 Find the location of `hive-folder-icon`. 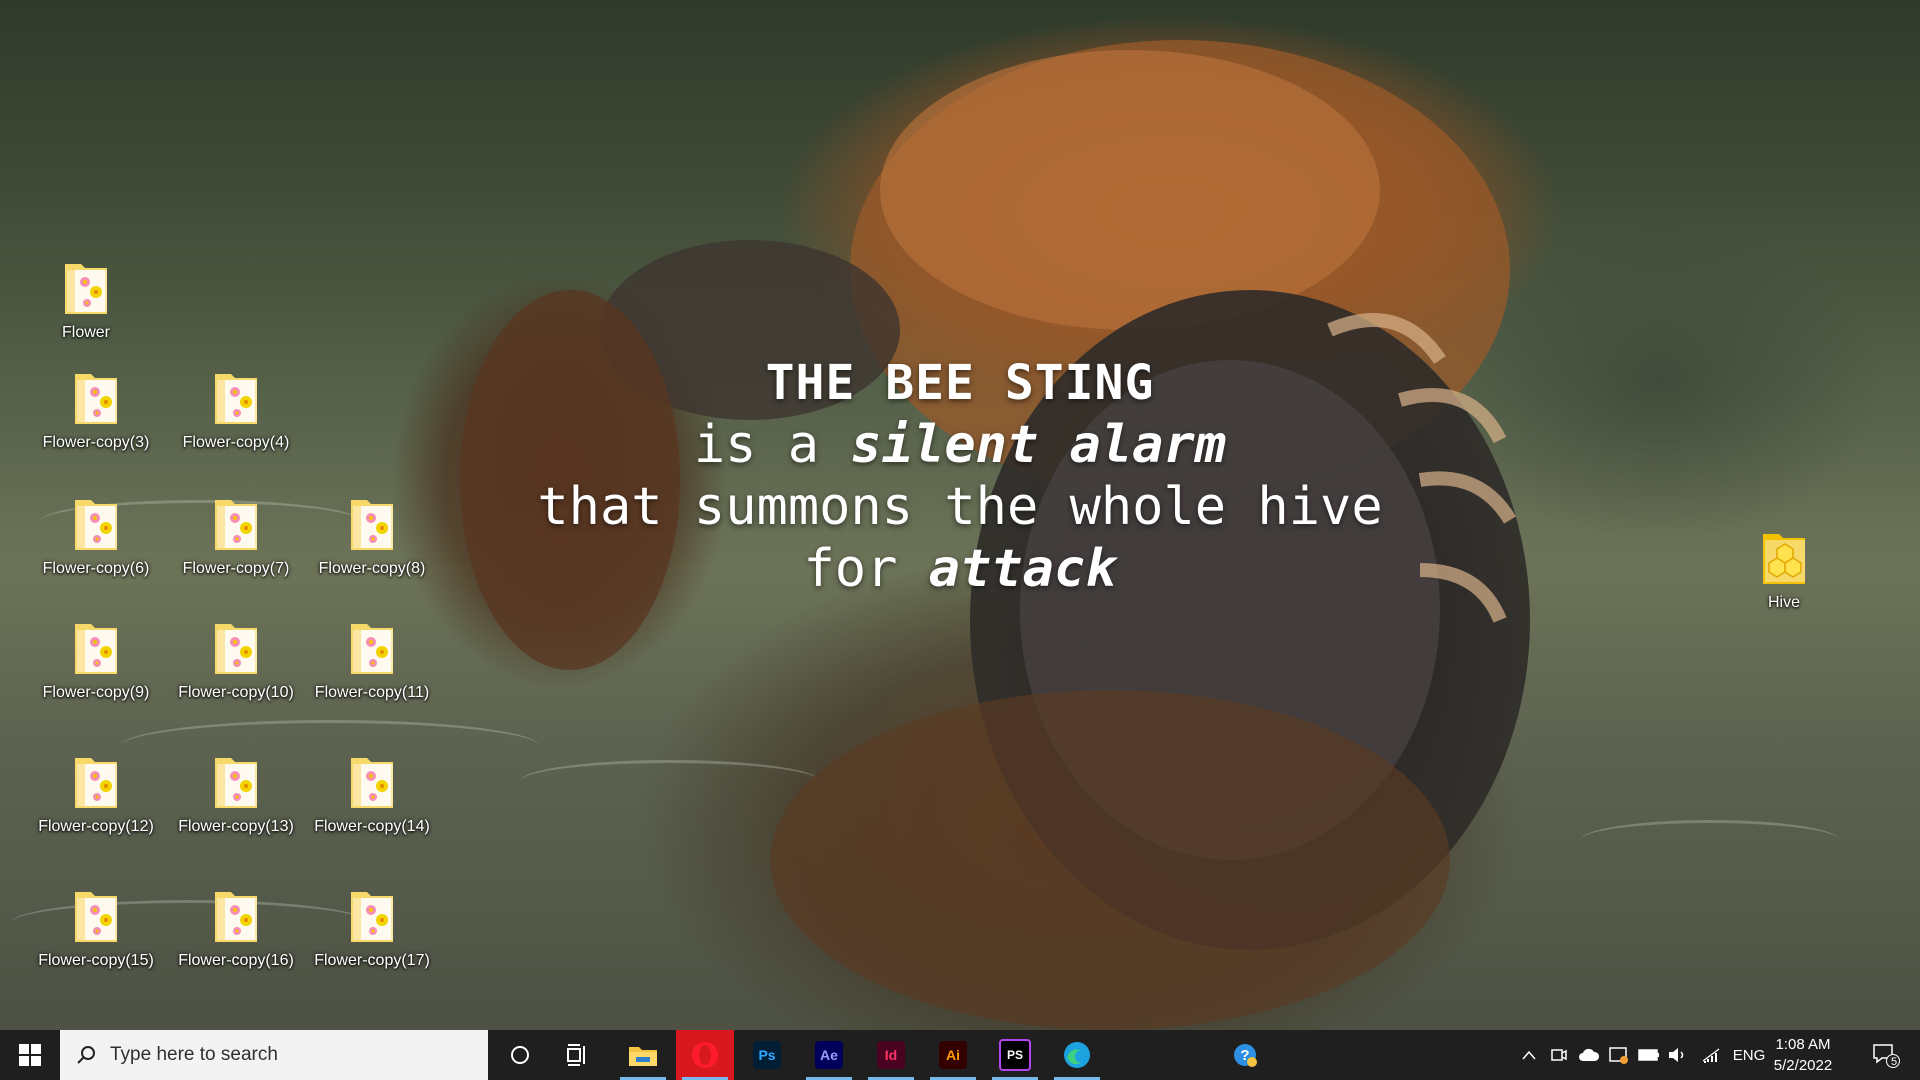

hive-folder-icon is located at coordinates (1784, 559).